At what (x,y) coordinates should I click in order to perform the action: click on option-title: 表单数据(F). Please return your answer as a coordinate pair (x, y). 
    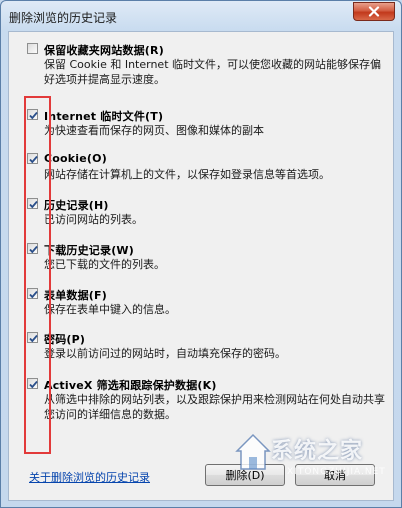
    Looking at the image, I should click on (75, 295).